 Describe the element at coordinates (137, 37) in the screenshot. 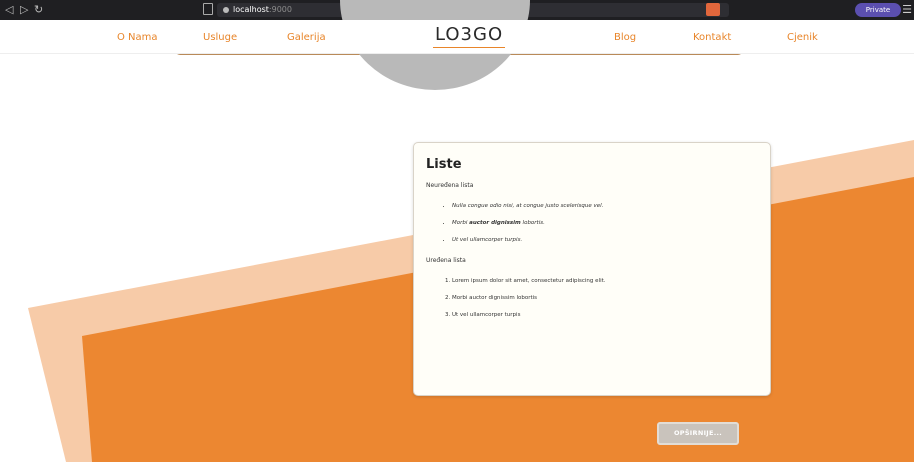

I see `nav-o-nama: O Nama` at that location.